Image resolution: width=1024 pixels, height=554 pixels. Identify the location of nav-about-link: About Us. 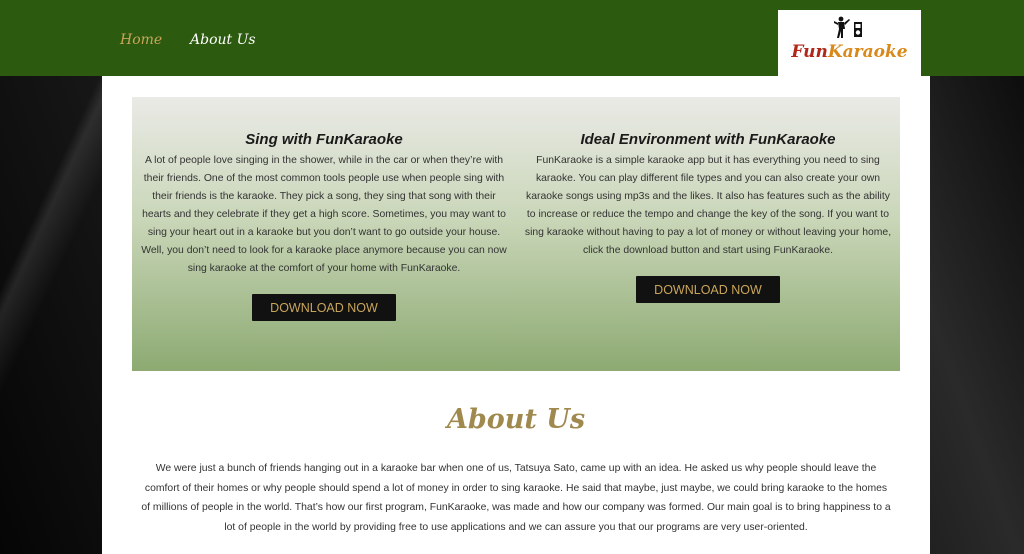
(223, 40).